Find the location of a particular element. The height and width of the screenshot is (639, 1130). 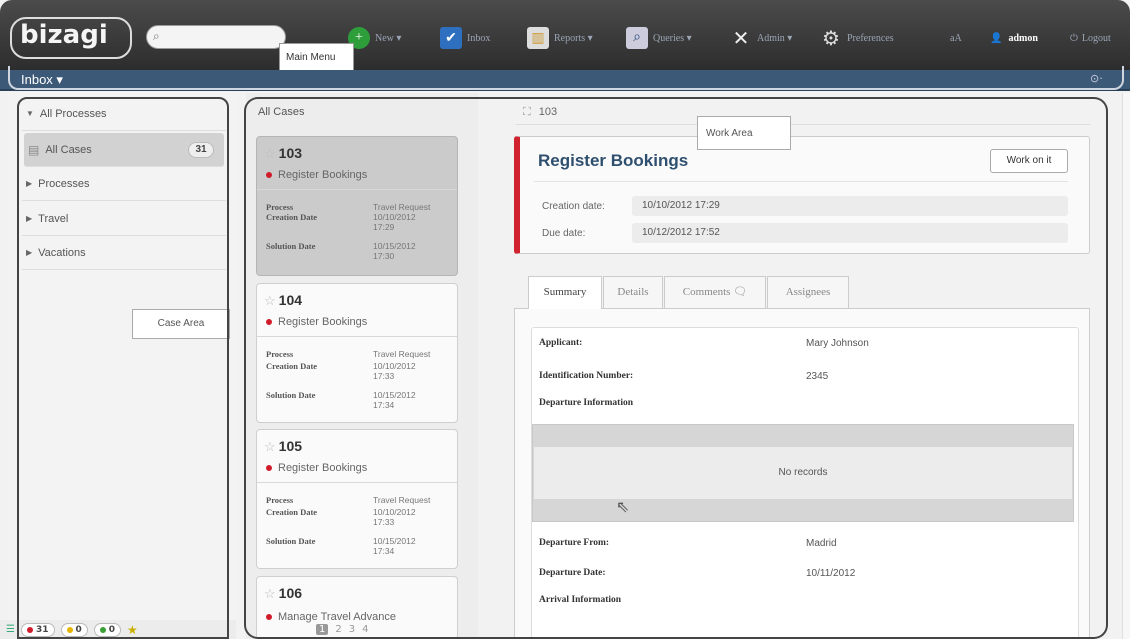

admin-tools-icon: ✕ is located at coordinates (741, 38).